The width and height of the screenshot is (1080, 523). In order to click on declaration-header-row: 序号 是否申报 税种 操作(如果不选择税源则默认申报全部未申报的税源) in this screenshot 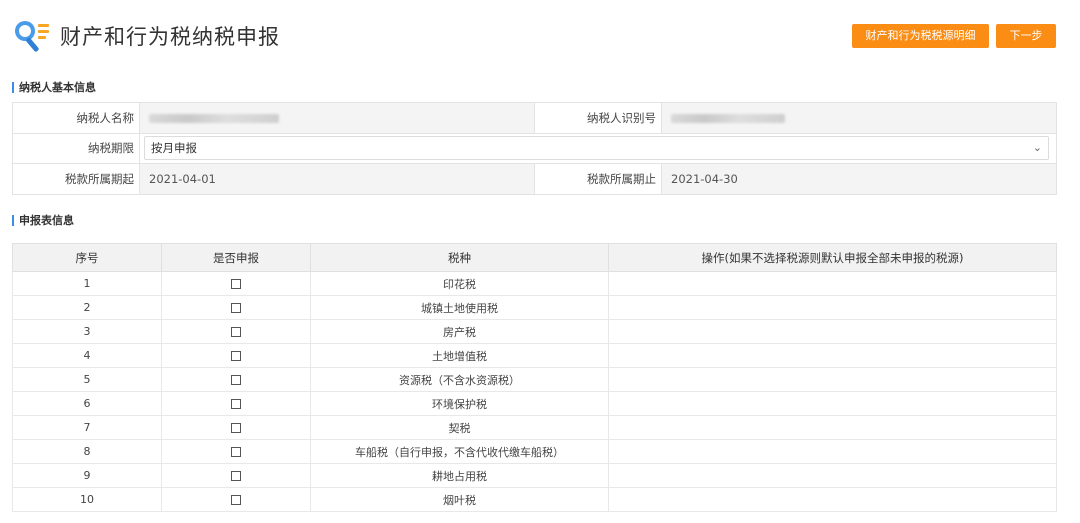, I will do `click(534, 257)`.